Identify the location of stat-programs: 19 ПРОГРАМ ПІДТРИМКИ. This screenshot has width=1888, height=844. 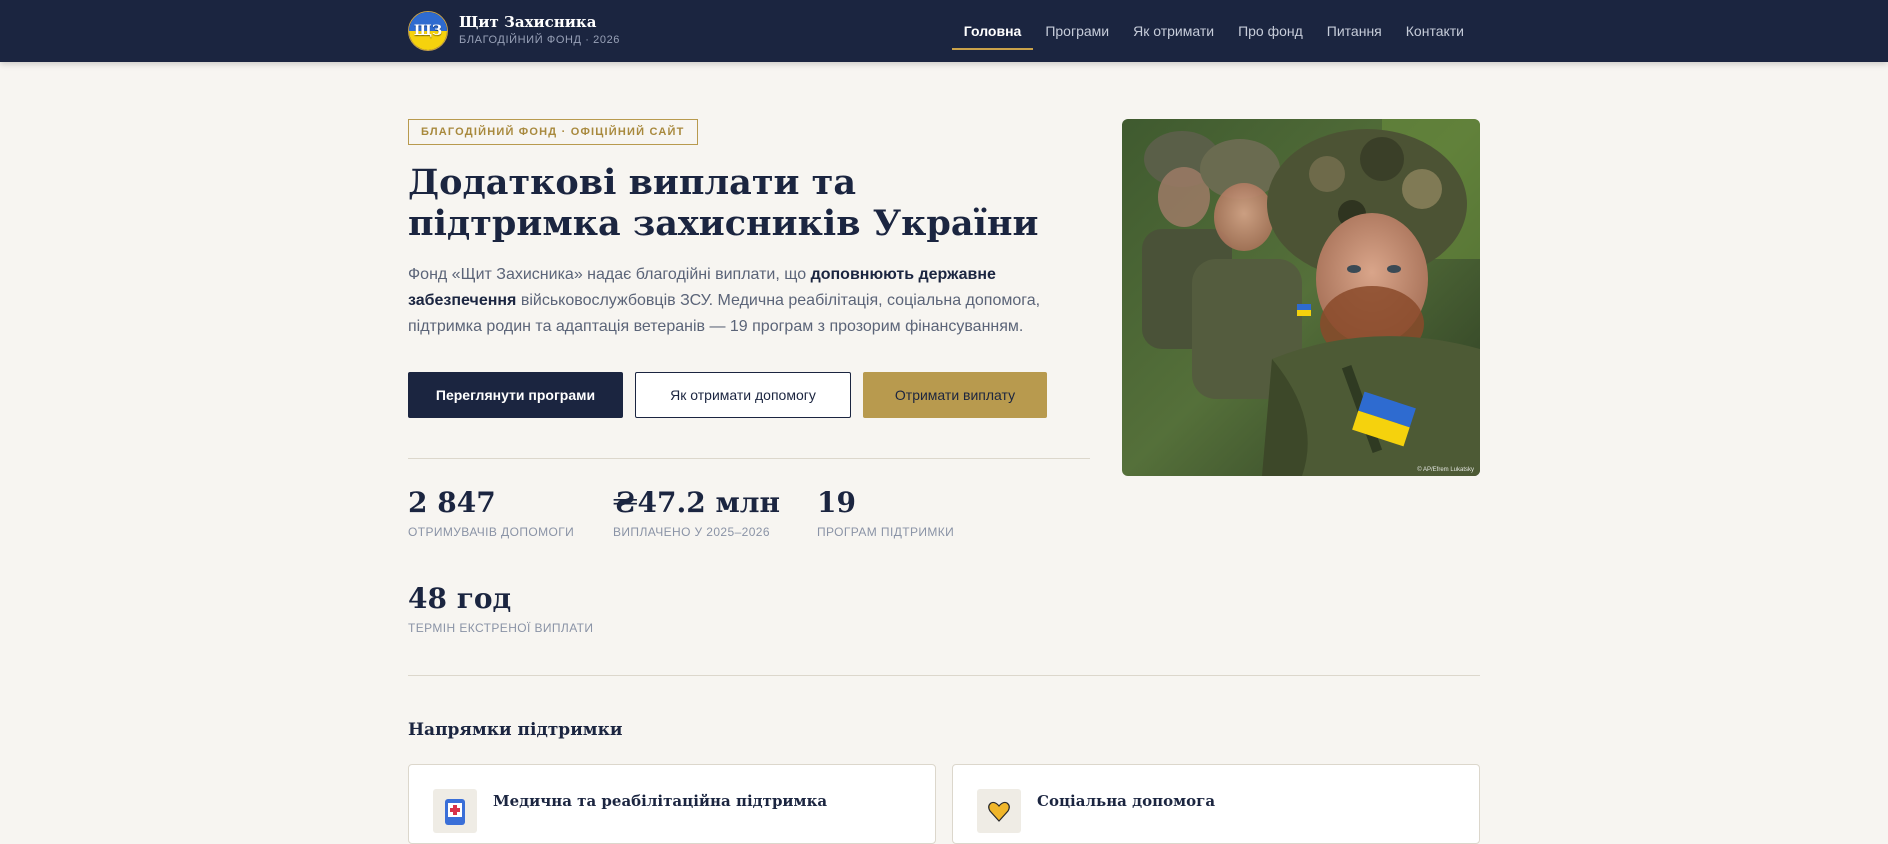
(885, 512).